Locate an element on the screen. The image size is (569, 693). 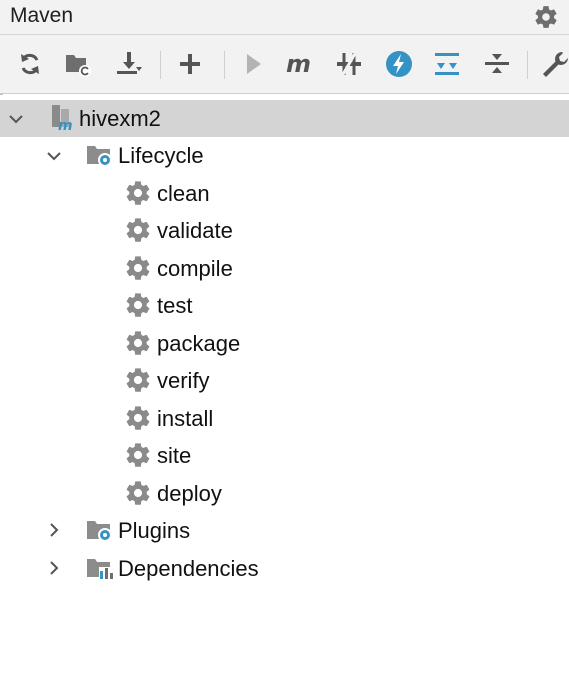
maven-project-icon: m is located at coordinates (62, 117).